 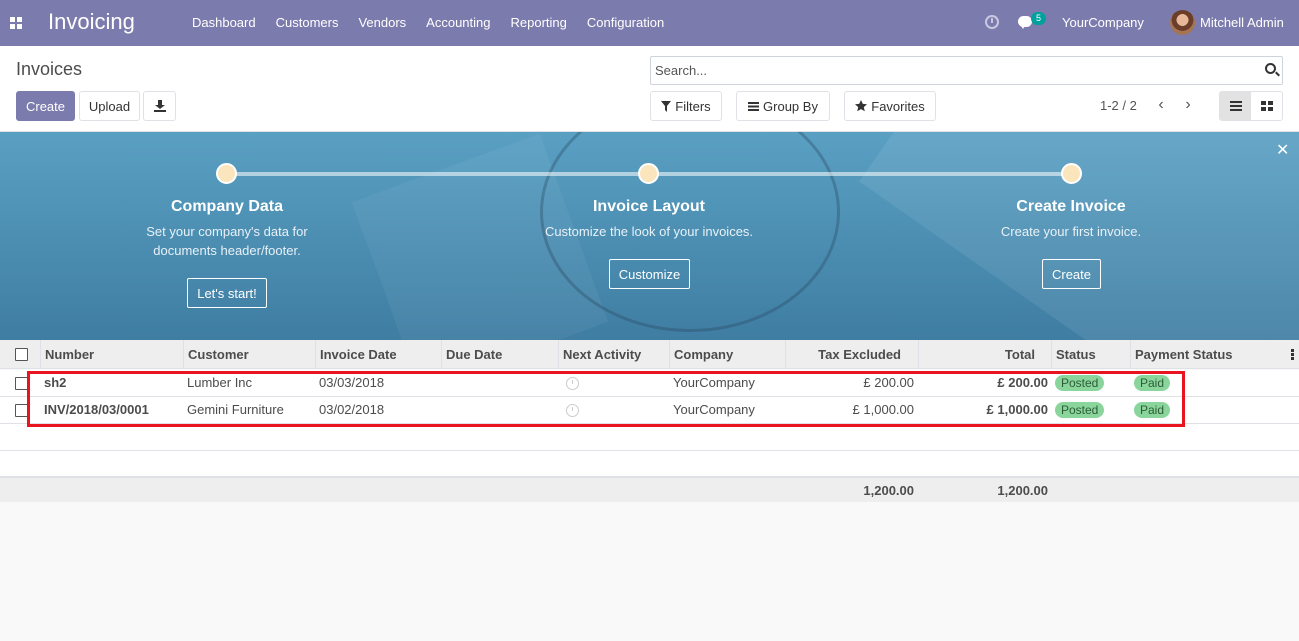 I want to click on lets-start-button: Let's start!, so click(x=227, y=293).